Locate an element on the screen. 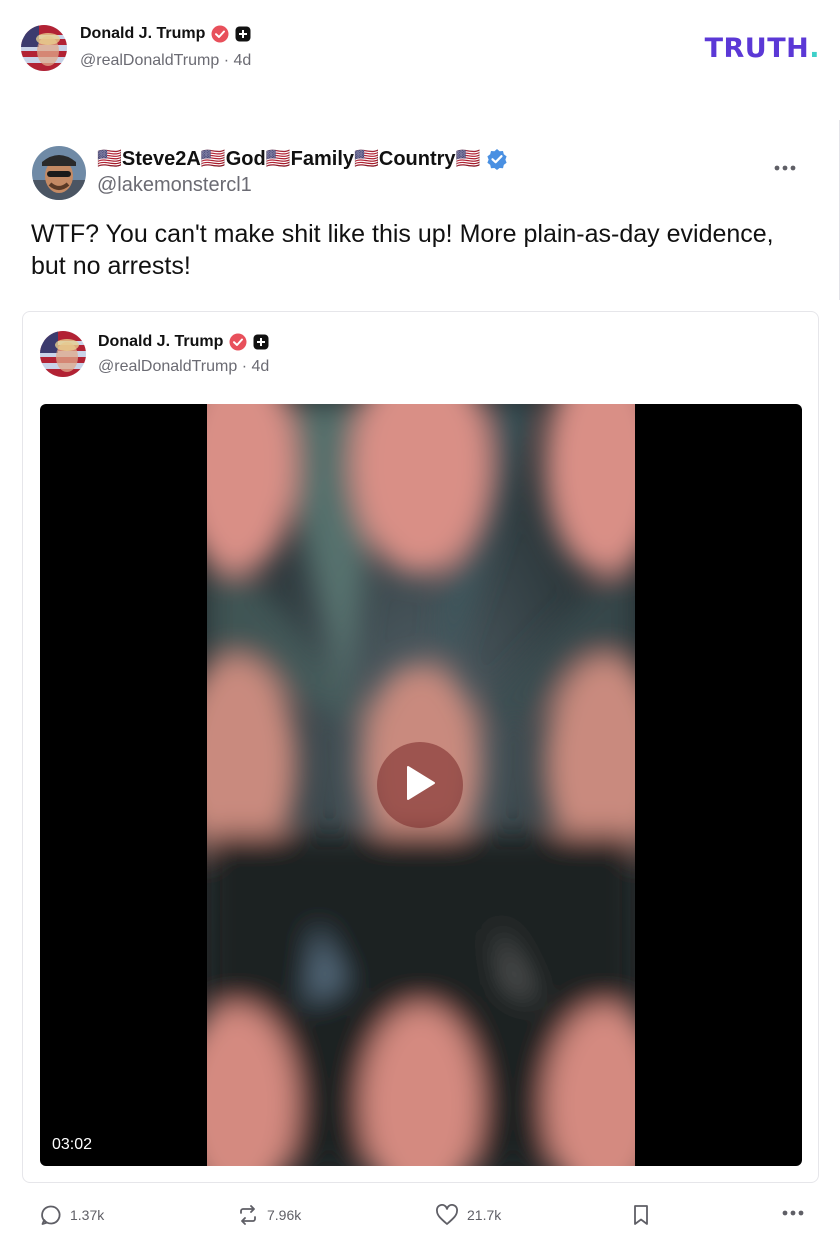 The image size is (840, 1256). bookmark-icon is located at coordinates (641, 1215).